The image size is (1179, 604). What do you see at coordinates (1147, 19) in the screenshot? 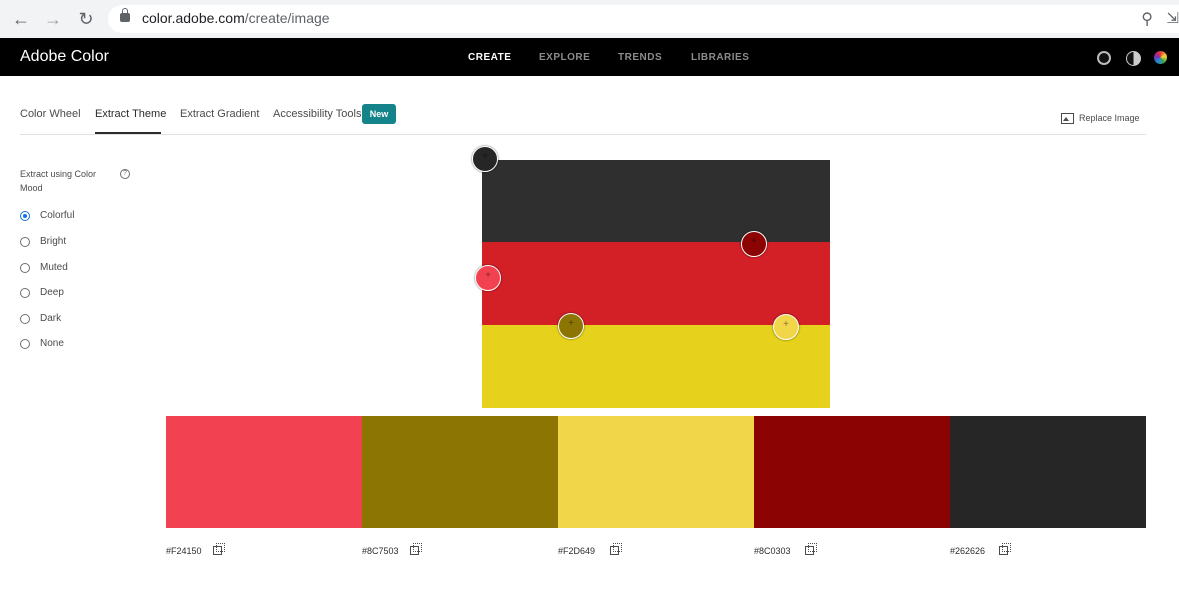
I see `zoom-icon: ⚲` at bounding box center [1147, 19].